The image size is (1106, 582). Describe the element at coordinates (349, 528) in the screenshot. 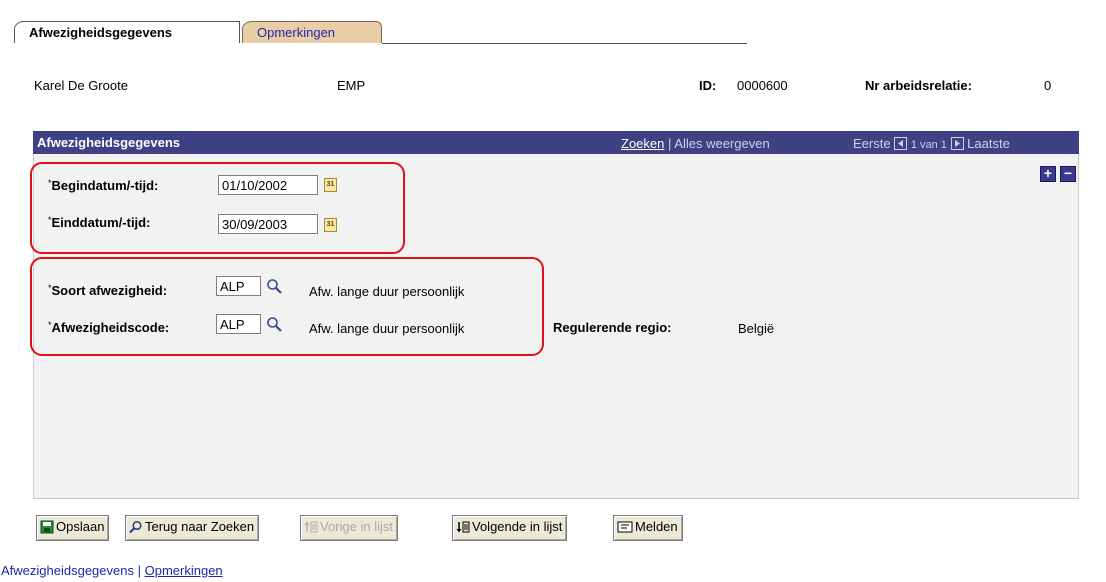

I see `previous-in-list-button: Vorige in lijst` at that location.